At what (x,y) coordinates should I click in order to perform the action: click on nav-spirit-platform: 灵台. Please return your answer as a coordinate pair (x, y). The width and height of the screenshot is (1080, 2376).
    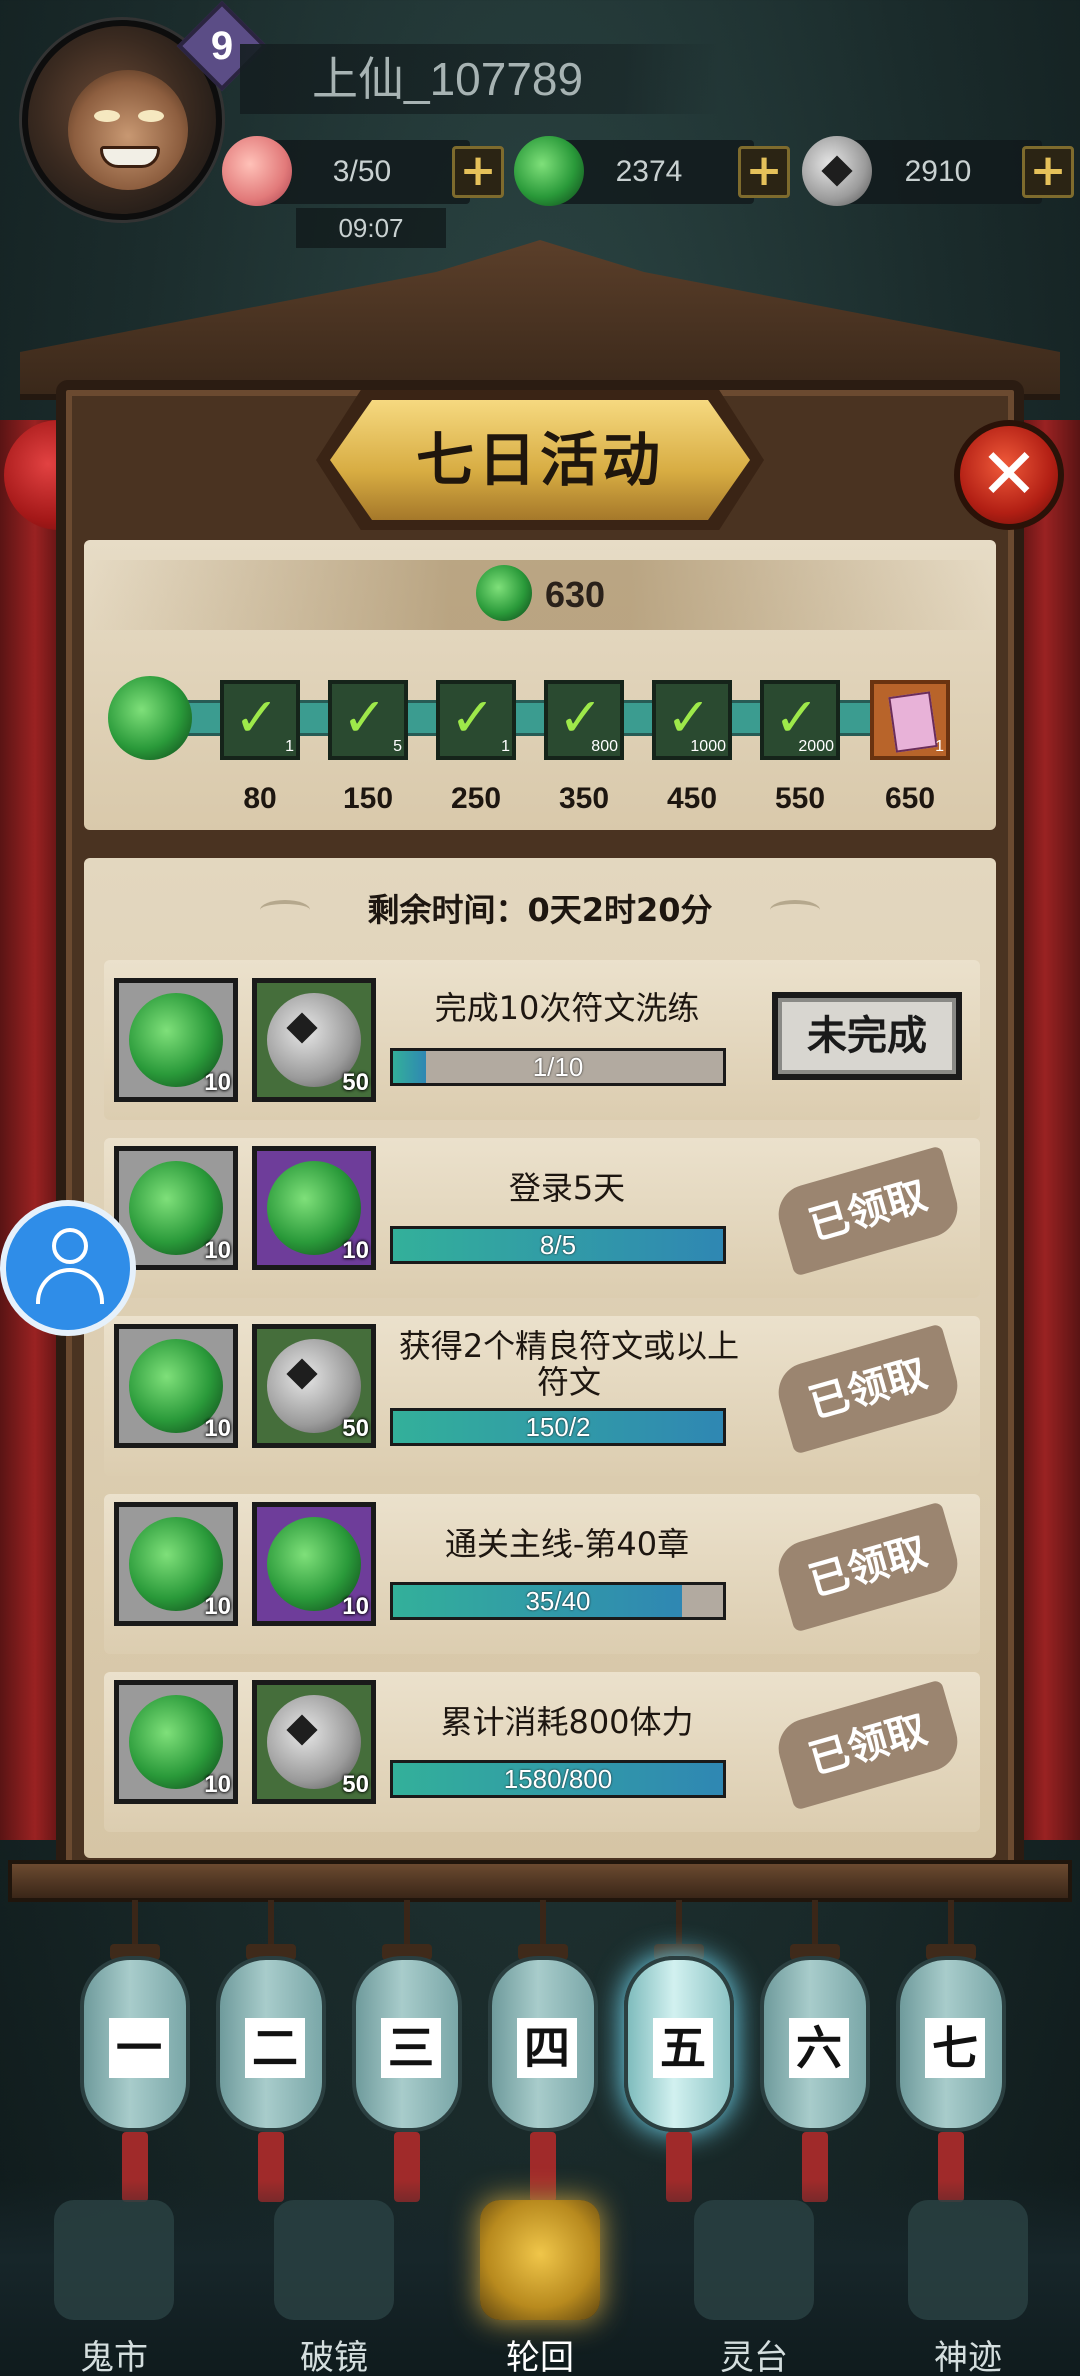
    Looking at the image, I should click on (754, 2283).